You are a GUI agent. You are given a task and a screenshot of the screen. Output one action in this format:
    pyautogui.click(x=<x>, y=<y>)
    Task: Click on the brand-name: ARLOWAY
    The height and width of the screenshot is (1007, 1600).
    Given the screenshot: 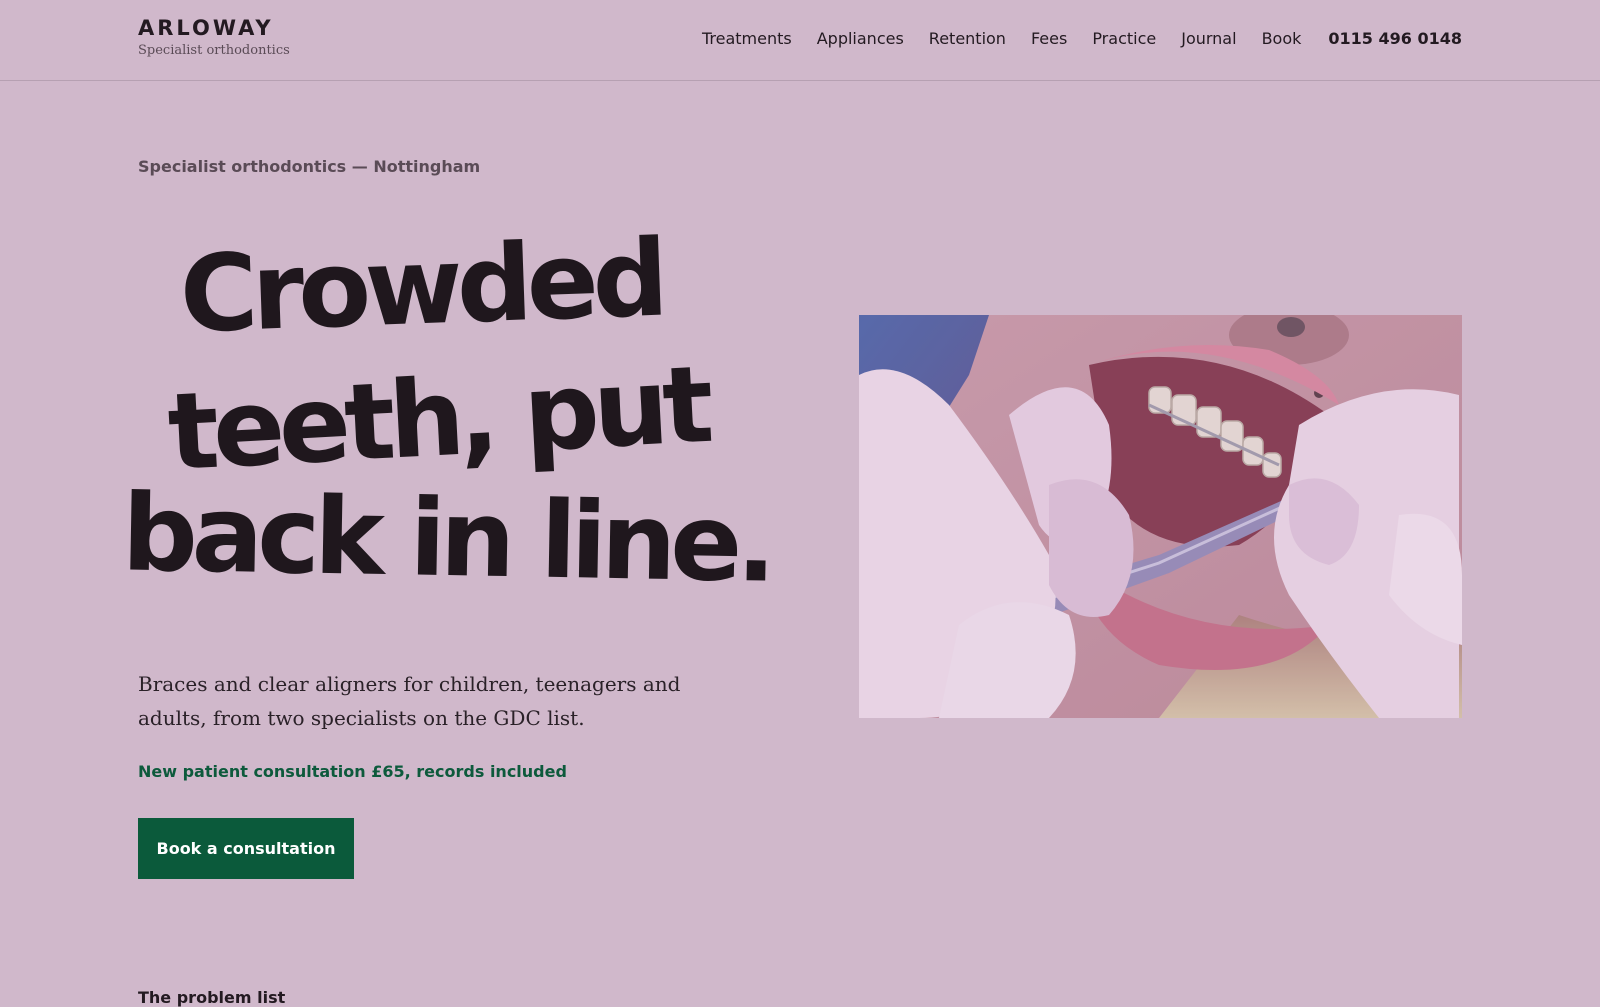 What is the action you would take?
    pyautogui.click(x=206, y=28)
    